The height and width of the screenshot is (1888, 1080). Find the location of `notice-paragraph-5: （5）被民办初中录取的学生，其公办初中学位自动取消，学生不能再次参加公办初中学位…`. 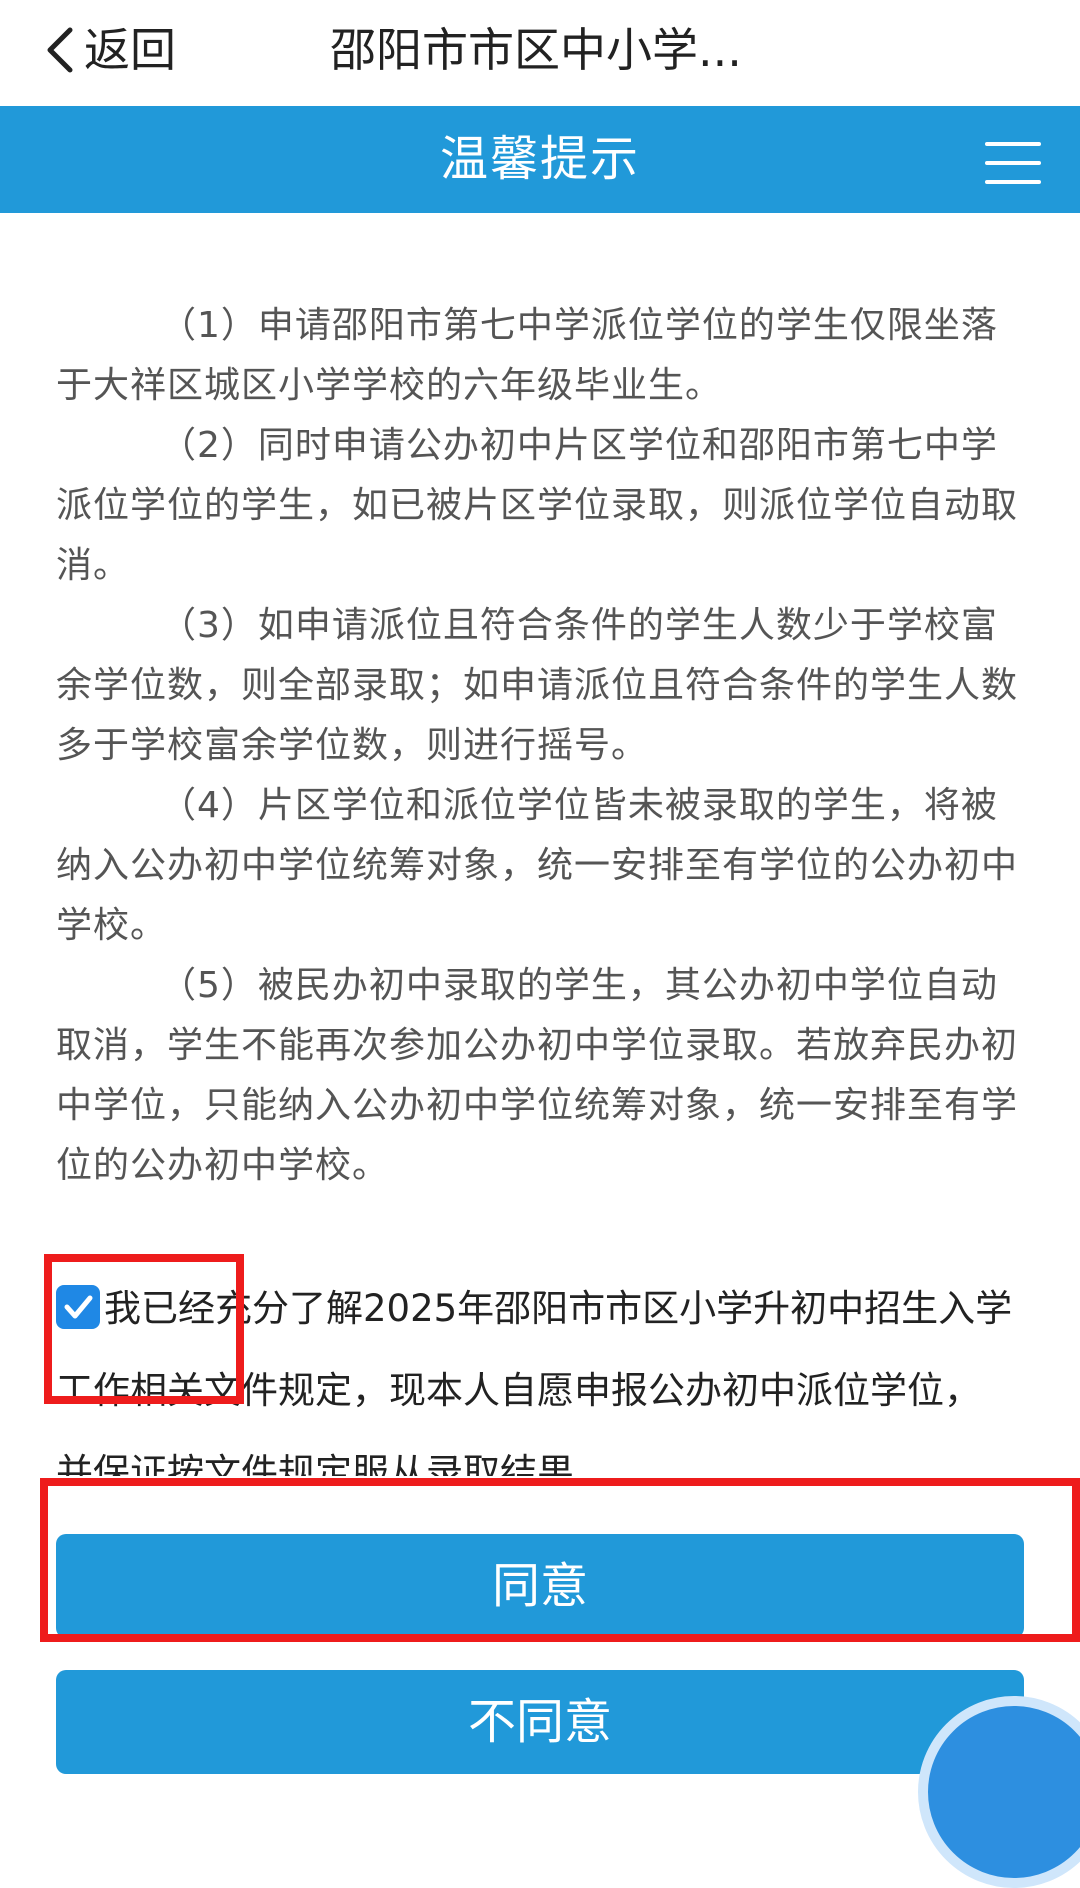

notice-paragraph-5: （5）被民办初中录取的学生，其公办初中学位自动取消，学生不能再次参加公办初中学位… is located at coordinates (537, 1075).